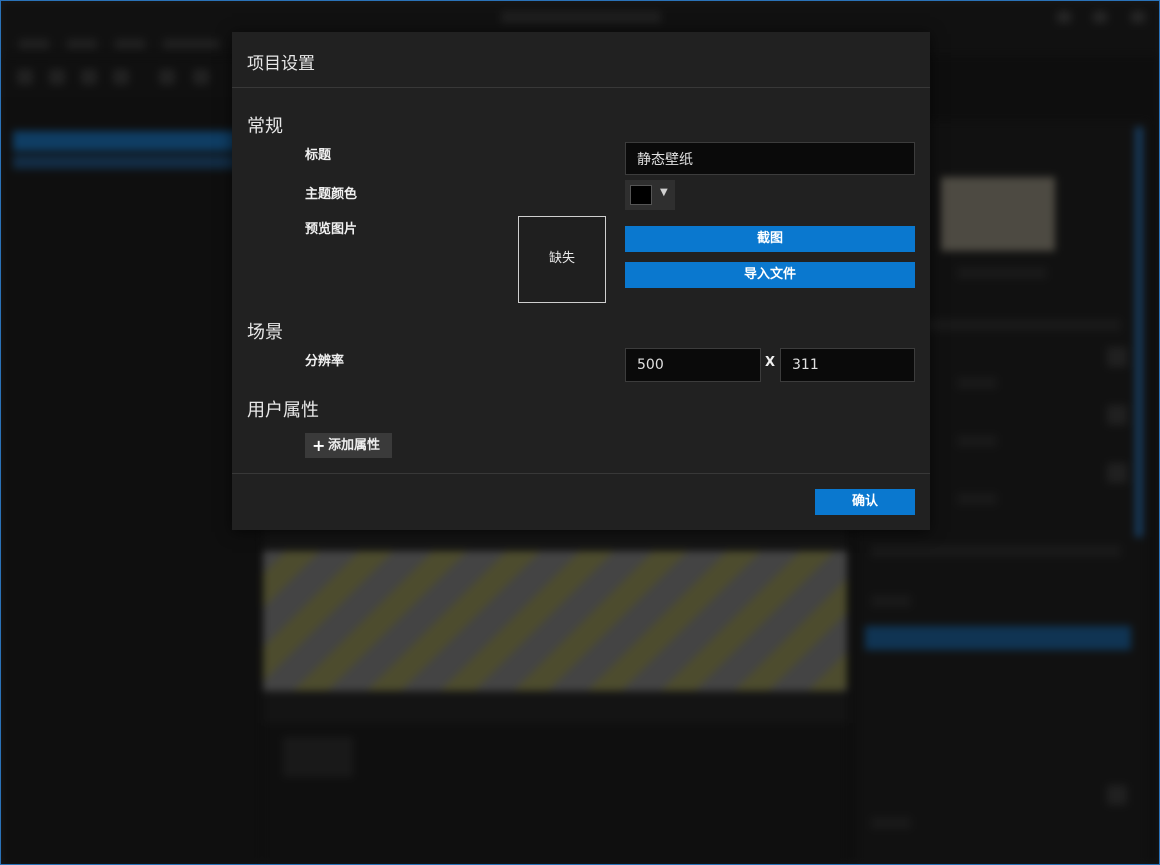 This screenshot has width=1160, height=865. I want to click on preview-image-box: 缺失, so click(562, 259).